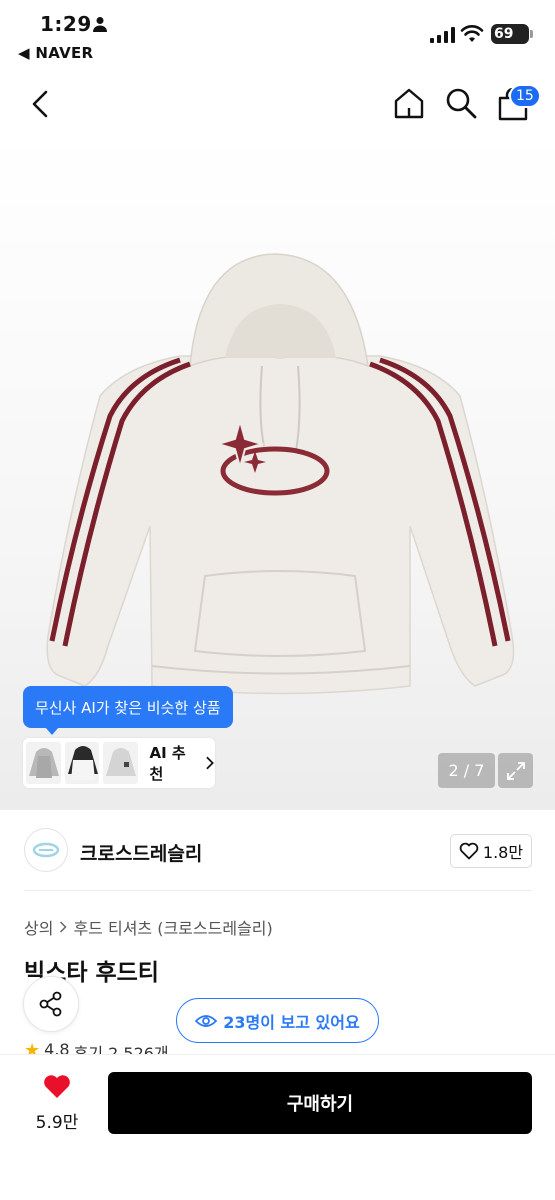 The width and height of the screenshot is (555, 1200). What do you see at coordinates (461, 103) in the screenshot?
I see `search-icon` at bounding box center [461, 103].